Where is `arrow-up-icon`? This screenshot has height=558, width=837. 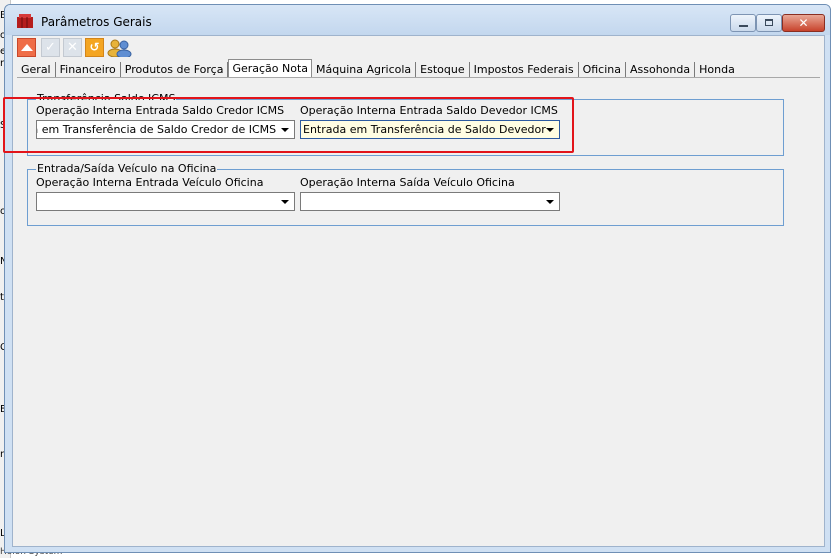 arrow-up-icon is located at coordinates (27, 47).